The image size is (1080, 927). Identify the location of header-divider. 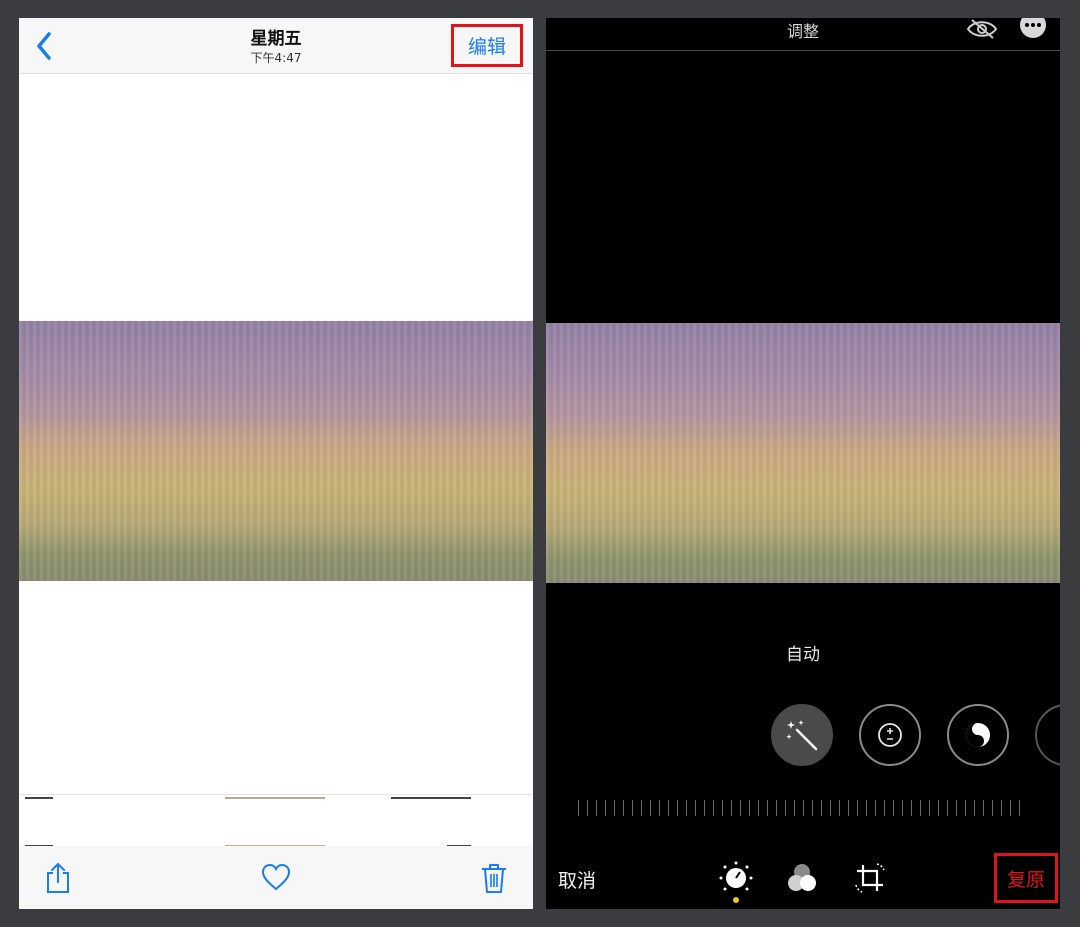
(803, 50).